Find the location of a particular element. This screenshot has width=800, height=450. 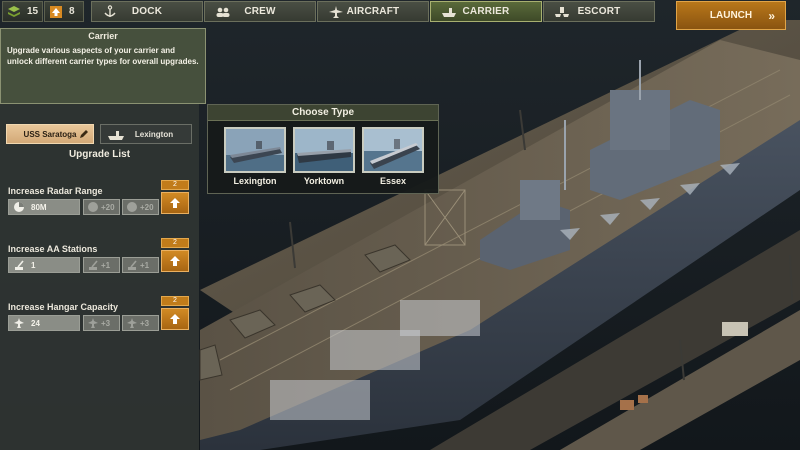

upgrade-hangar-button is located at coordinates (175, 319).